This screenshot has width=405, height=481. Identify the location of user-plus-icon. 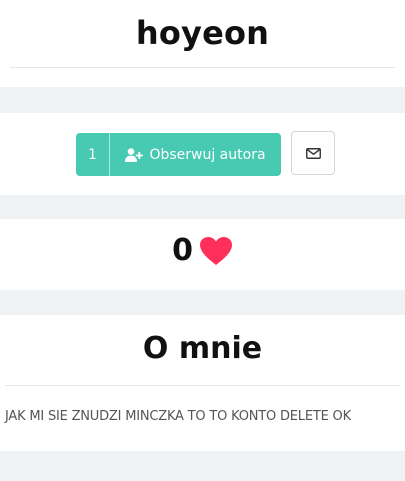
(134, 154).